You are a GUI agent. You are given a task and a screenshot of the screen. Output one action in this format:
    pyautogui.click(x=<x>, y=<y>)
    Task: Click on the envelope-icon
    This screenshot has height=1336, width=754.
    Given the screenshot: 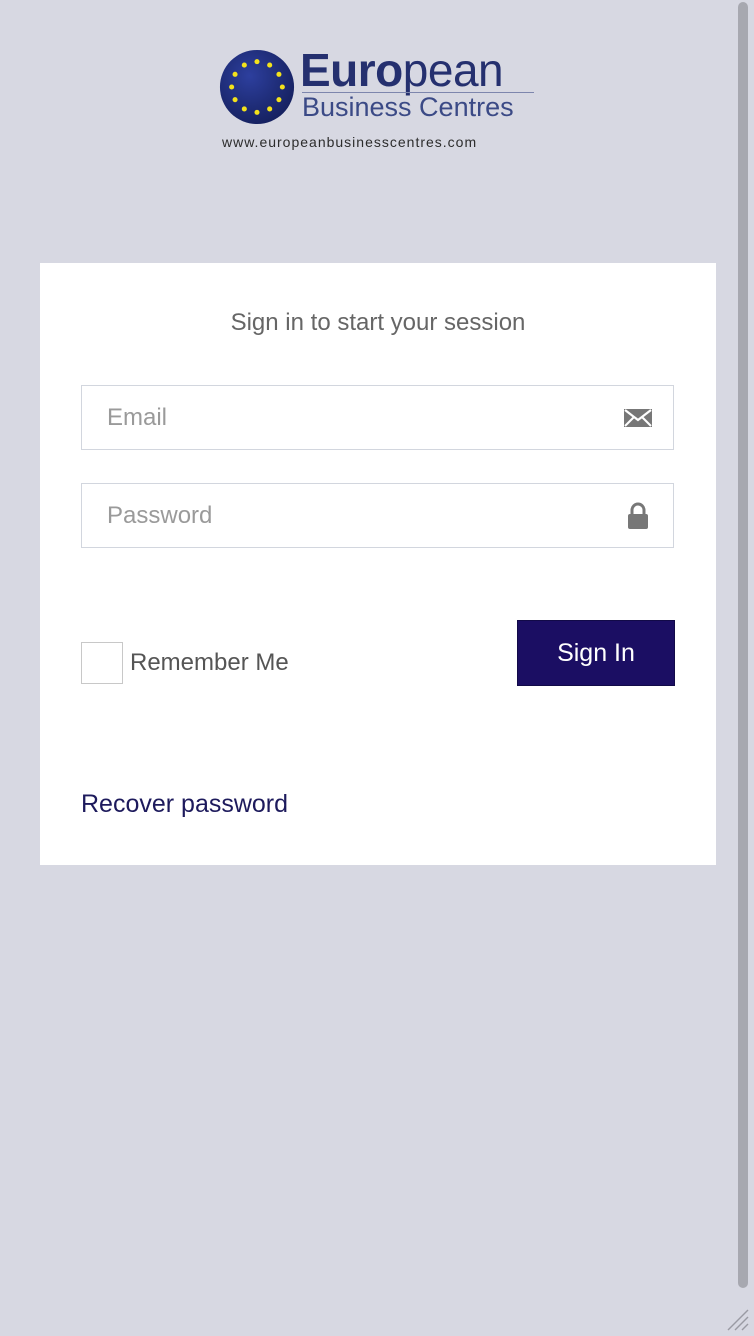 What is the action you would take?
    pyautogui.click(x=638, y=417)
    